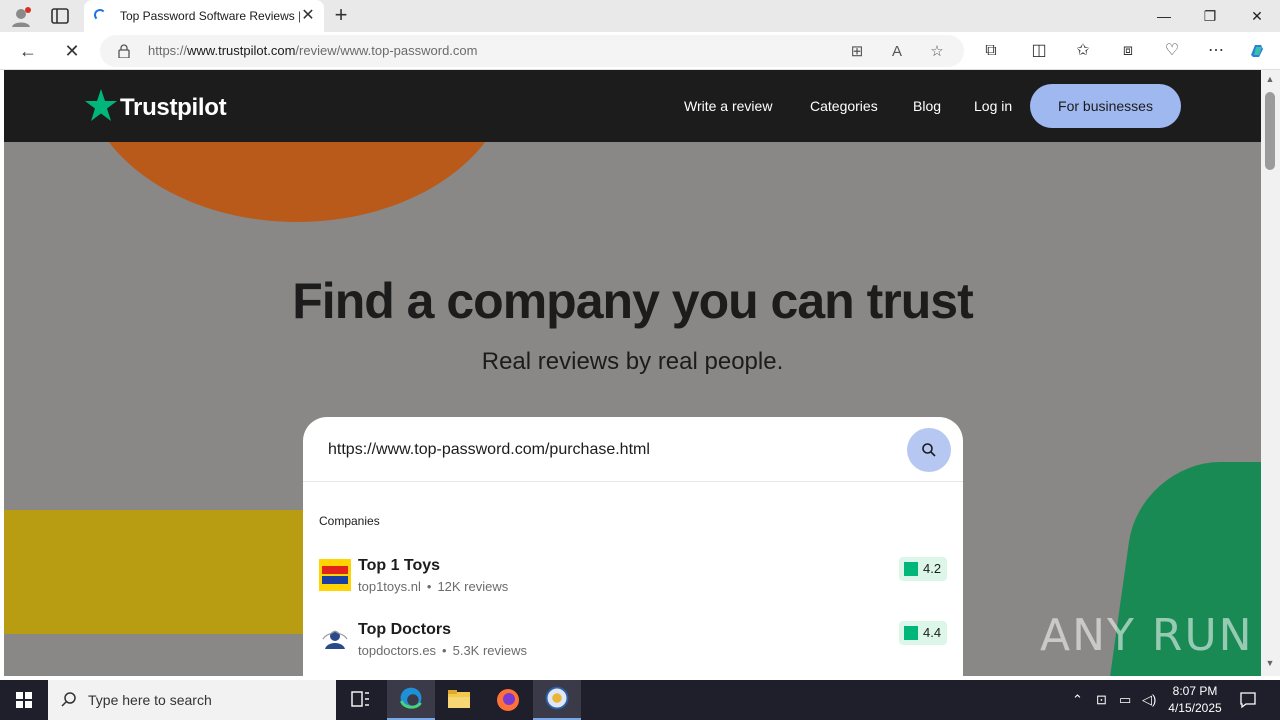  Describe the element at coordinates (1101, 700) in the screenshot. I see `tray-app-icon: ⊡` at that location.